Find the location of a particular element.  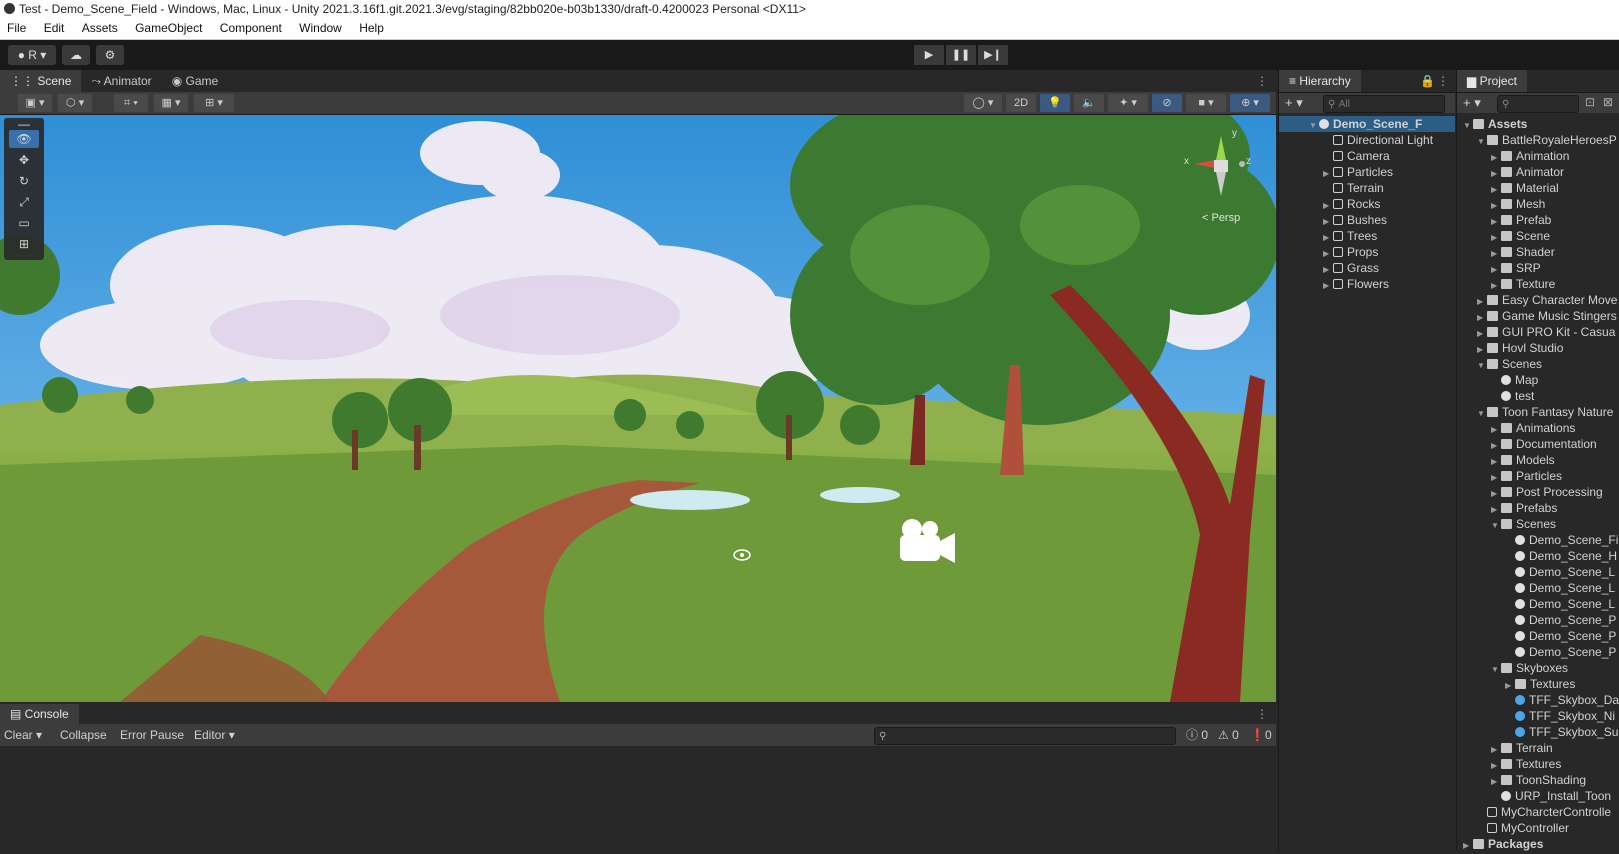

hierarchy-scene-row: ▼ Demo_Scene_F is located at coordinates (1367, 124).